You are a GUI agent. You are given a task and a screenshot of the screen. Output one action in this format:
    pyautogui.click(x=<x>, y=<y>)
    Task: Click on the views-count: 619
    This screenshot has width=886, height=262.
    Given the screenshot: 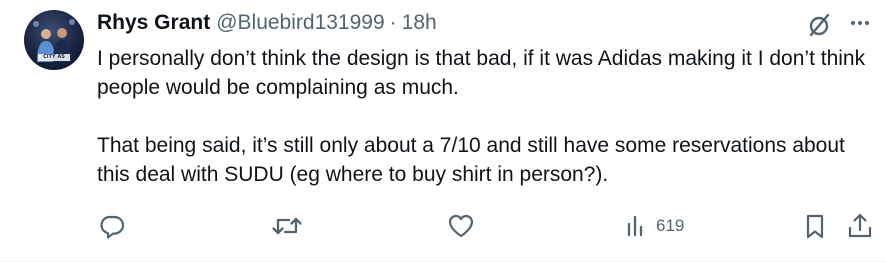 What is the action you would take?
    pyautogui.click(x=670, y=225)
    